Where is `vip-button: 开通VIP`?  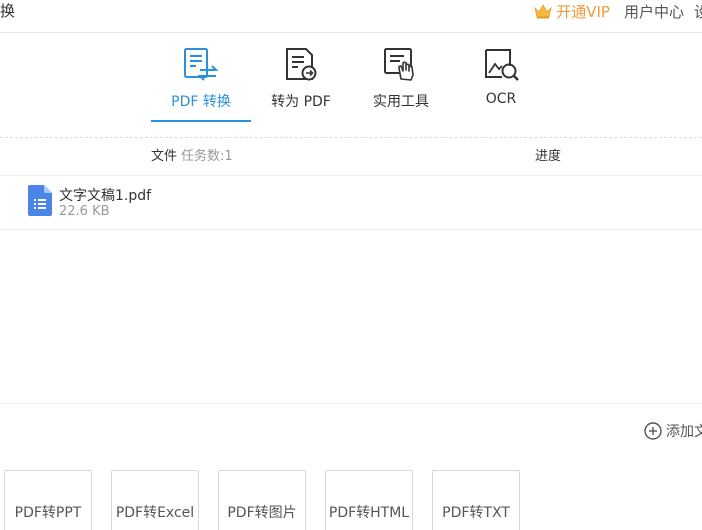
vip-button: 开通VIP is located at coordinates (572, 11).